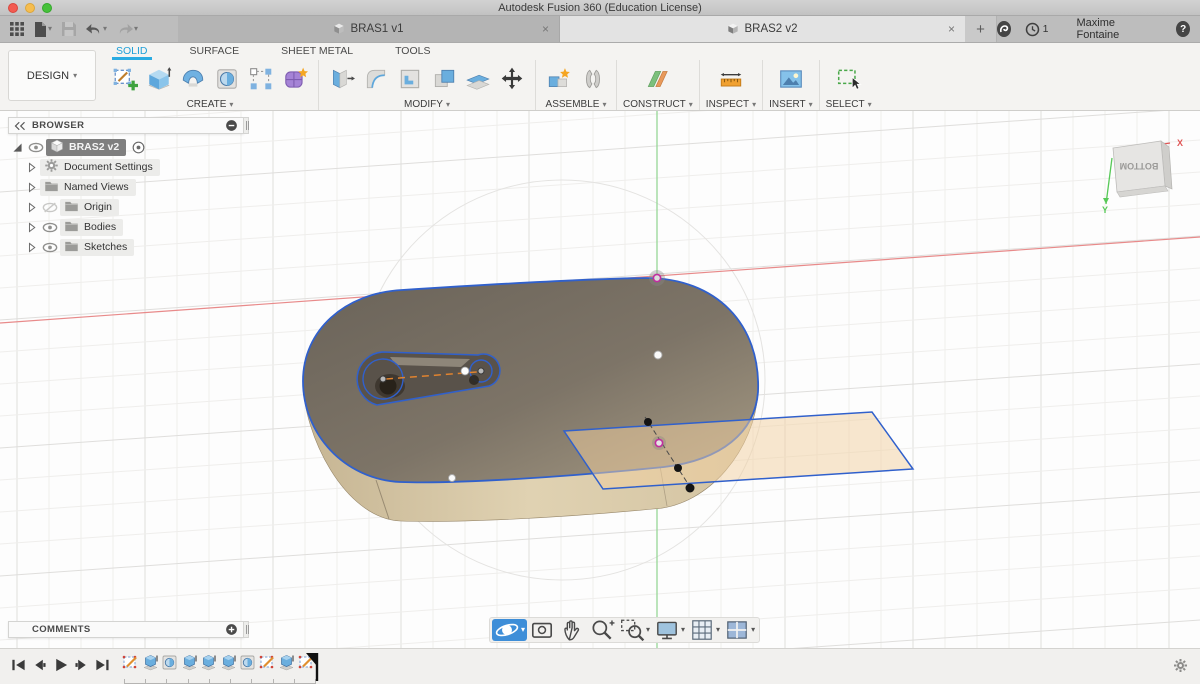 This screenshot has width=1200, height=684. What do you see at coordinates (849, 104) in the screenshot?
I see `group-dropdown-select: SELECT ▾` at bounding box center [849, 104].